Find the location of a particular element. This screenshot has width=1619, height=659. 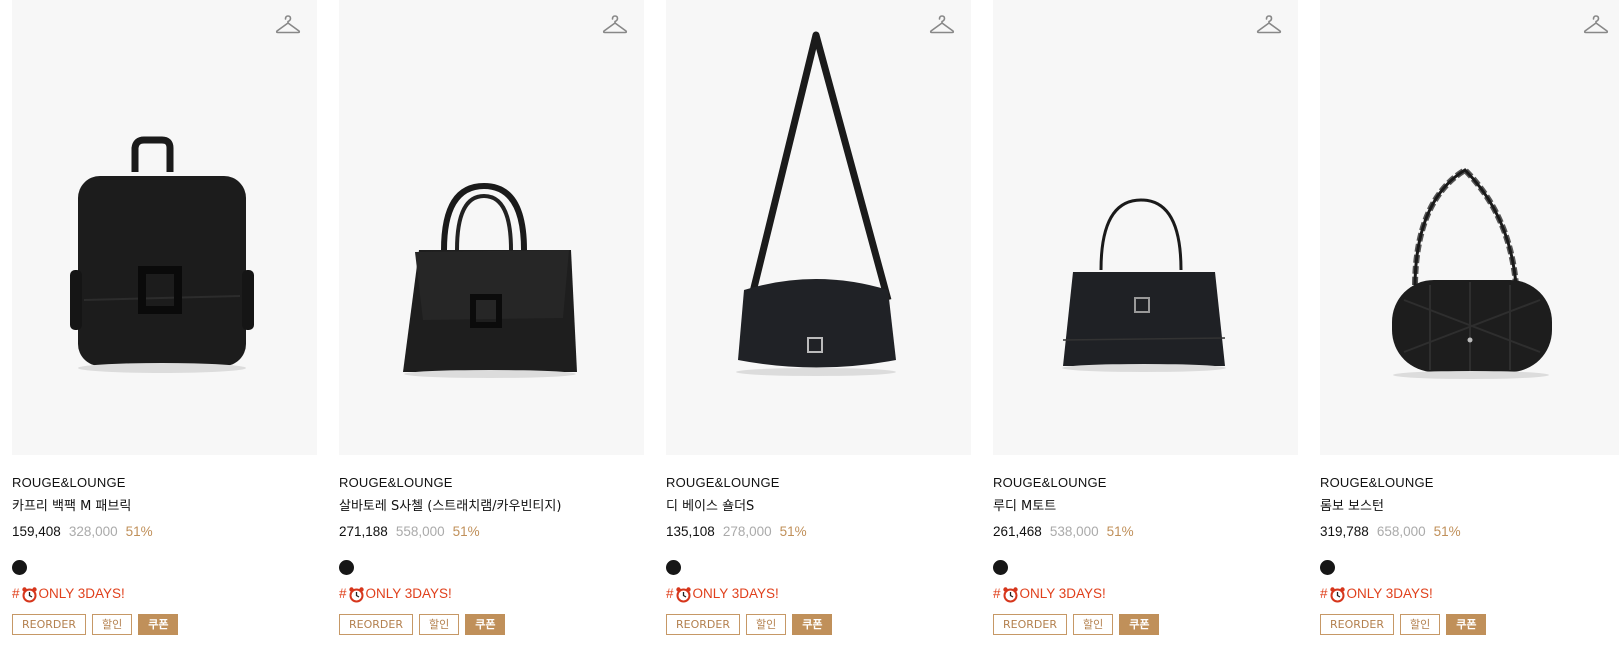

tote-bag-image is located at coordinates (1144, 285).